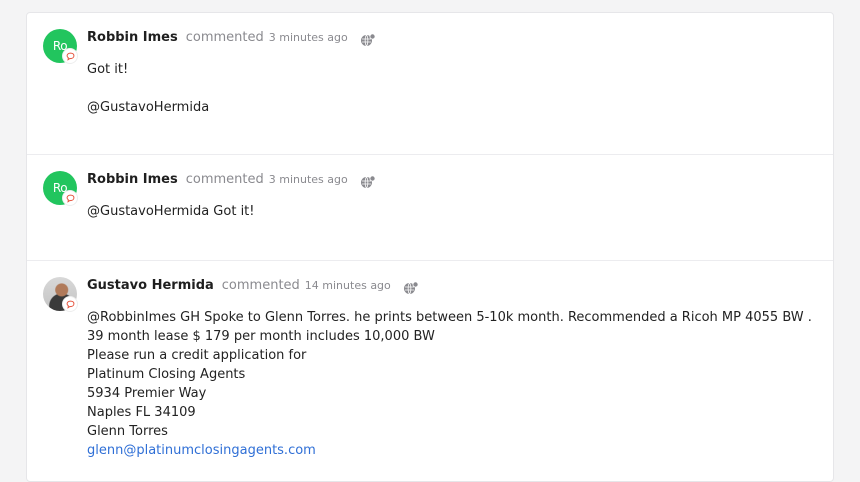 The height and width of the screenshot is (482, 860). What do you see at coordinates (449, 450) in the screenshot?
I see `email-link: glenn@platinumclosingagents.com` at bounding box center [449, 450].